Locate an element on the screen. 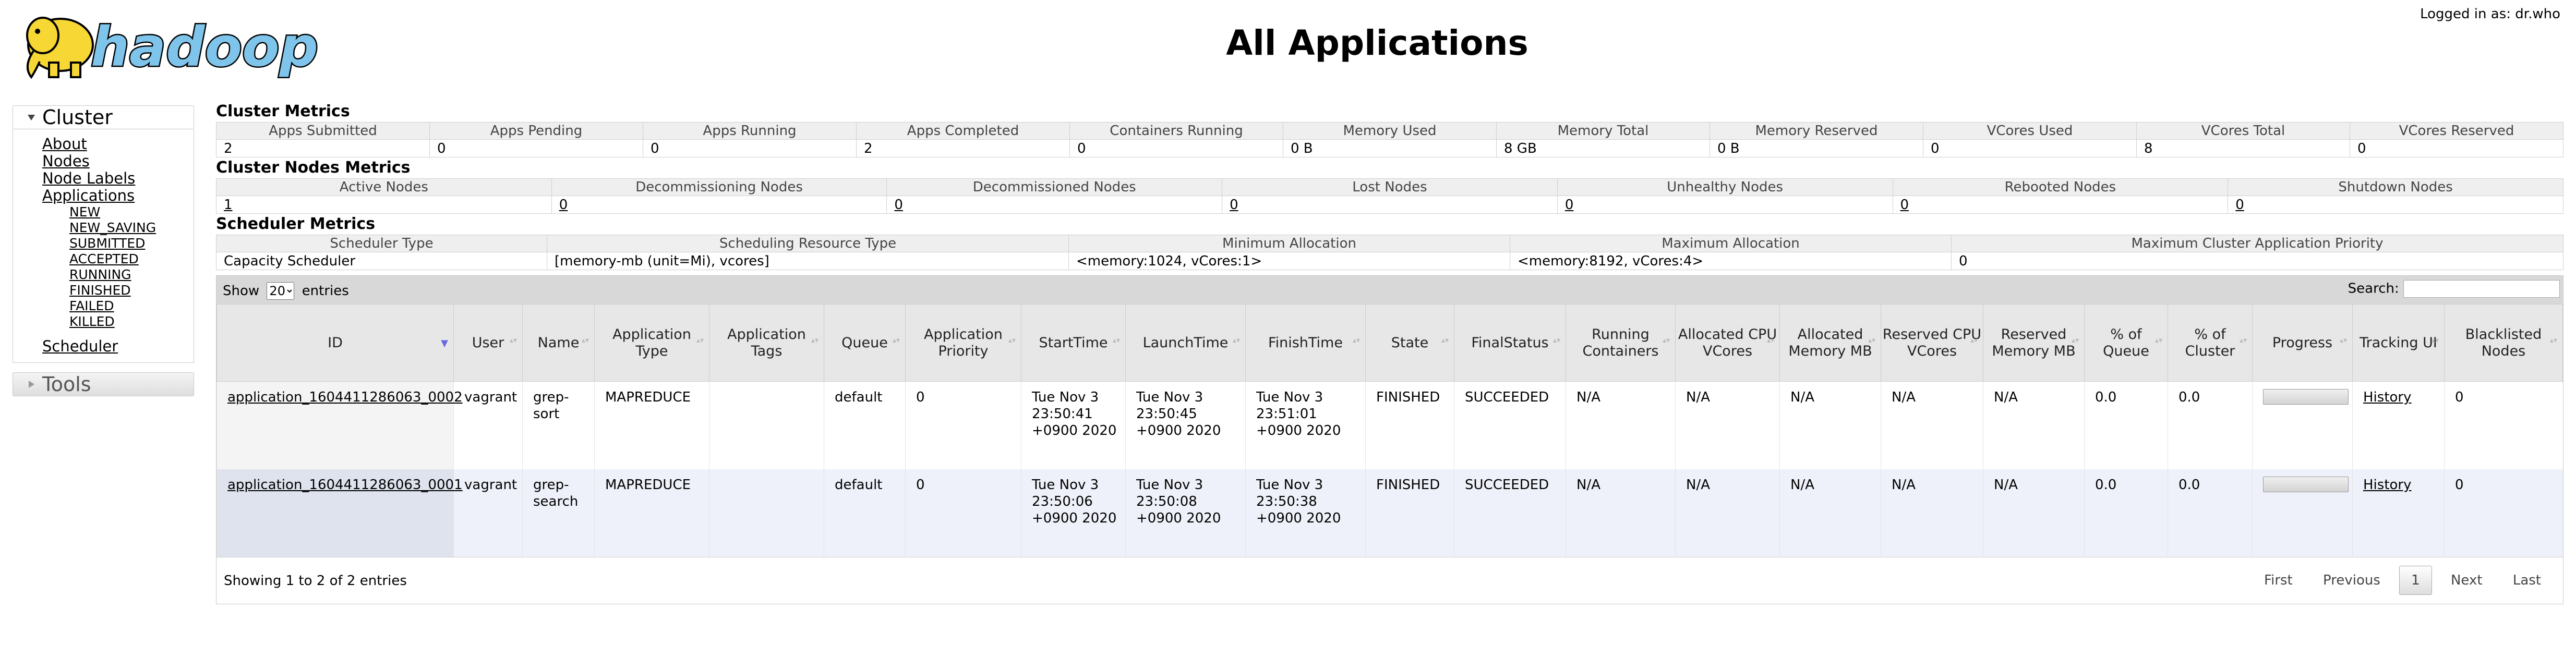  nav-state-new-saving: NEW_SAVING is located at coordinates (112, 227).